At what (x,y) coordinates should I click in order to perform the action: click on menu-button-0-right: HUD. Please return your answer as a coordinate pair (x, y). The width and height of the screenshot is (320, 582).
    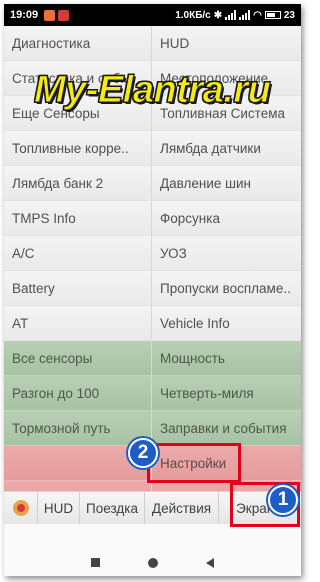
    Looking at the image, I should click on (226, 43).